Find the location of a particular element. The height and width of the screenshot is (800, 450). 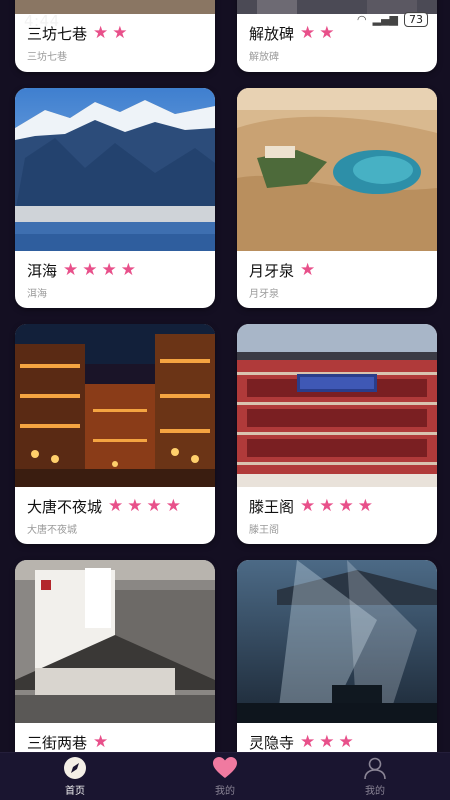

attraction-card: 大唐不夜城 ★ ★ ★ ★ 大唐不夜城 is located at coordinates (115, 434).